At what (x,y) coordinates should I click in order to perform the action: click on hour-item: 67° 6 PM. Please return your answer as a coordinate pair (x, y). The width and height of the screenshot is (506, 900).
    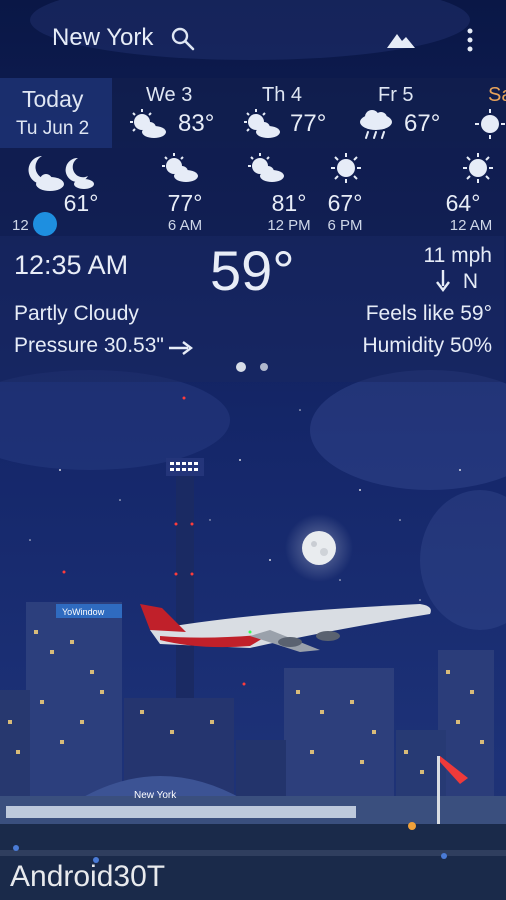
    Looking at the image, I should click on (373, 192).